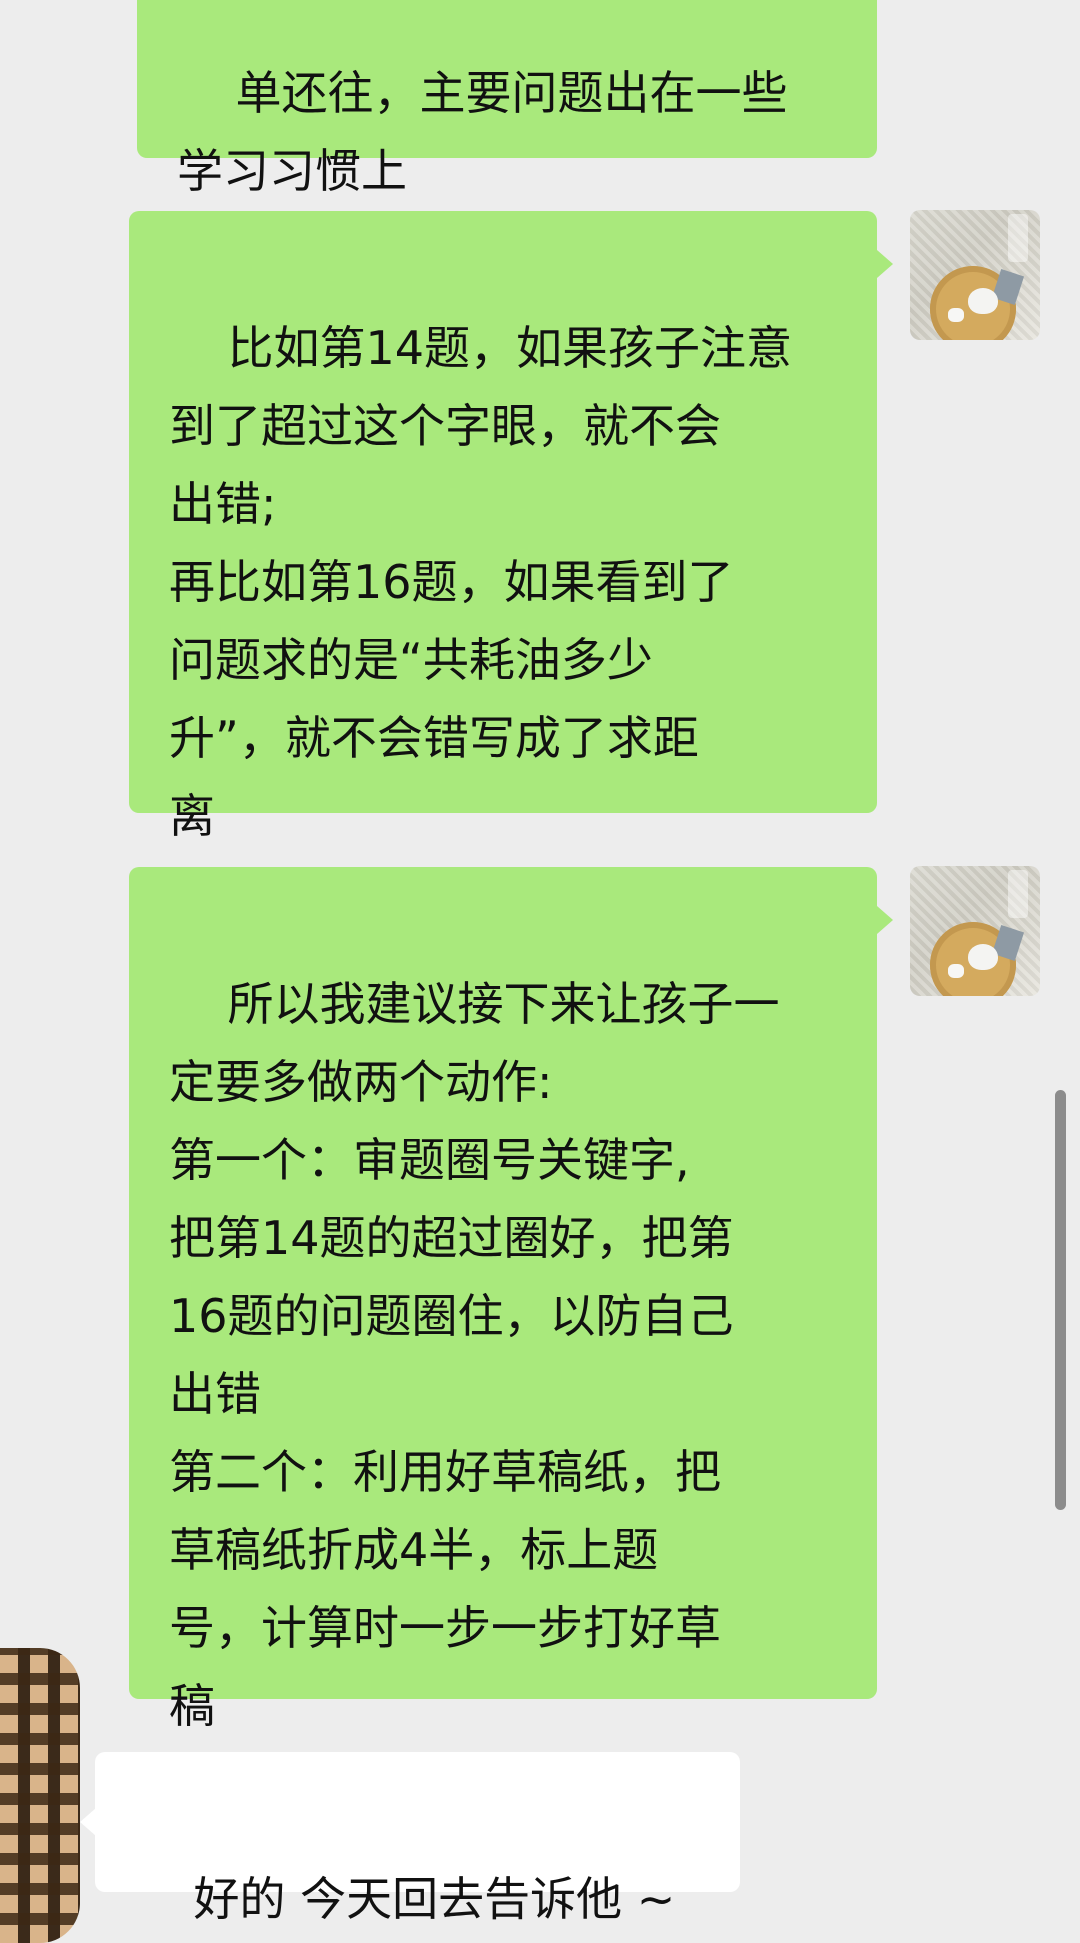  I want to click on message-bubble-incoming: 好的 今天回去告诉他 ~, so click(417, 1839).